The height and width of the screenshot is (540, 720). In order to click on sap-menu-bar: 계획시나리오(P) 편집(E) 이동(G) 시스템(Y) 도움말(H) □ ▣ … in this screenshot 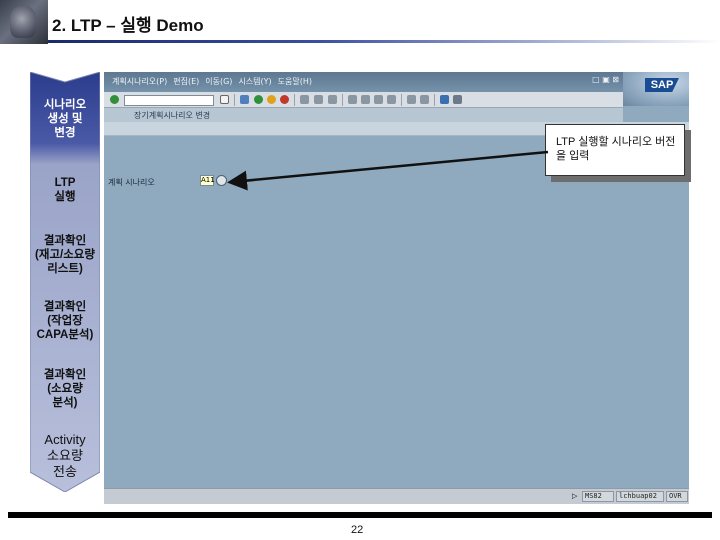, I will do `click(396, 82)`.